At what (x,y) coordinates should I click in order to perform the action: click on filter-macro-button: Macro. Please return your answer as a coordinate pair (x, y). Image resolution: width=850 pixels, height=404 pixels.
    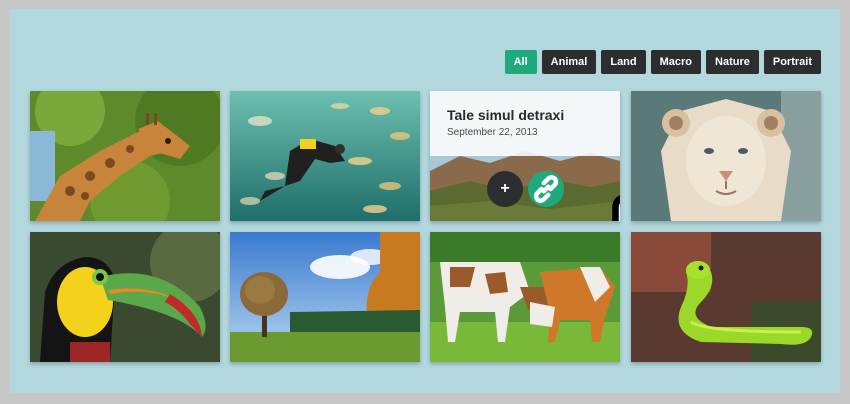
    Looking at the image, I should click on (676, 62).